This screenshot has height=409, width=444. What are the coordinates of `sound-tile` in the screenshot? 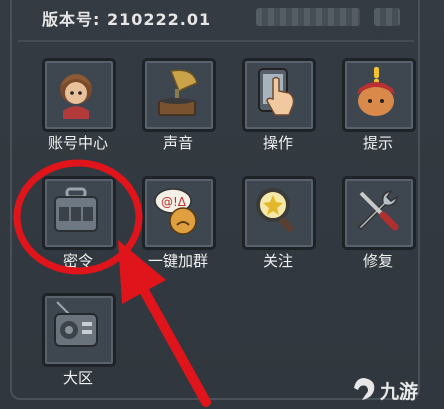 It's located at (179, 95).